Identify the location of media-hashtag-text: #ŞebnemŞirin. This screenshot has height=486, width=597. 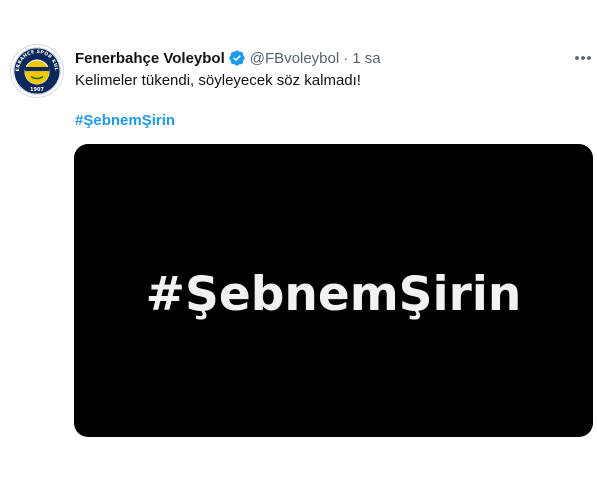
(333, 294).